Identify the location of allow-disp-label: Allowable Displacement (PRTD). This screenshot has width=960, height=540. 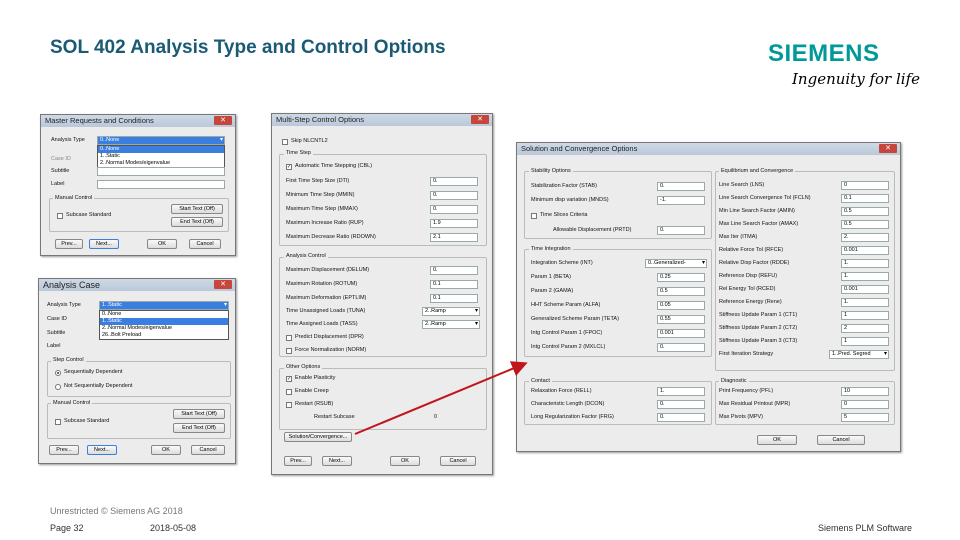
(592, 230).